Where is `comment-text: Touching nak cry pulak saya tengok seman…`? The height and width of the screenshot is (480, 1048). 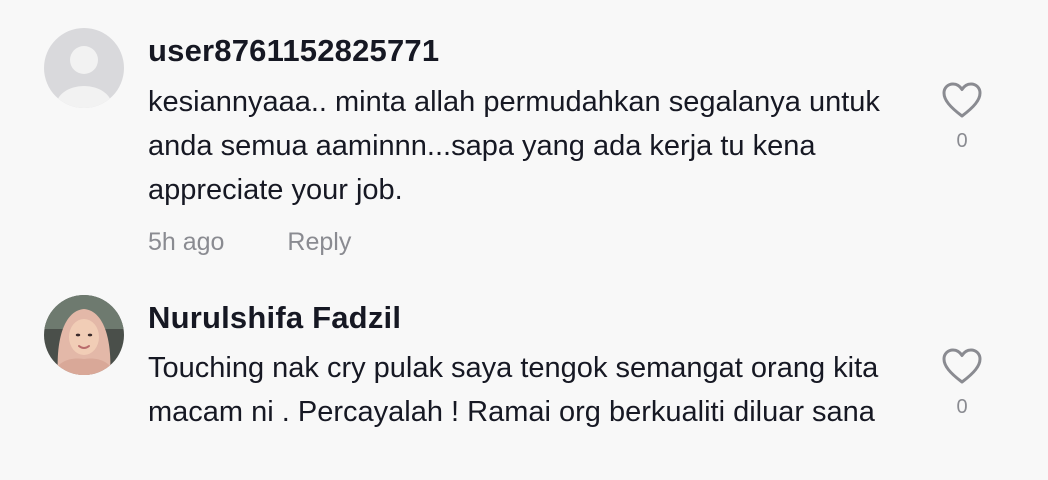
comment-text: Touching nak cry pulak saya tengok seman… is located at coordinates (513, 390).